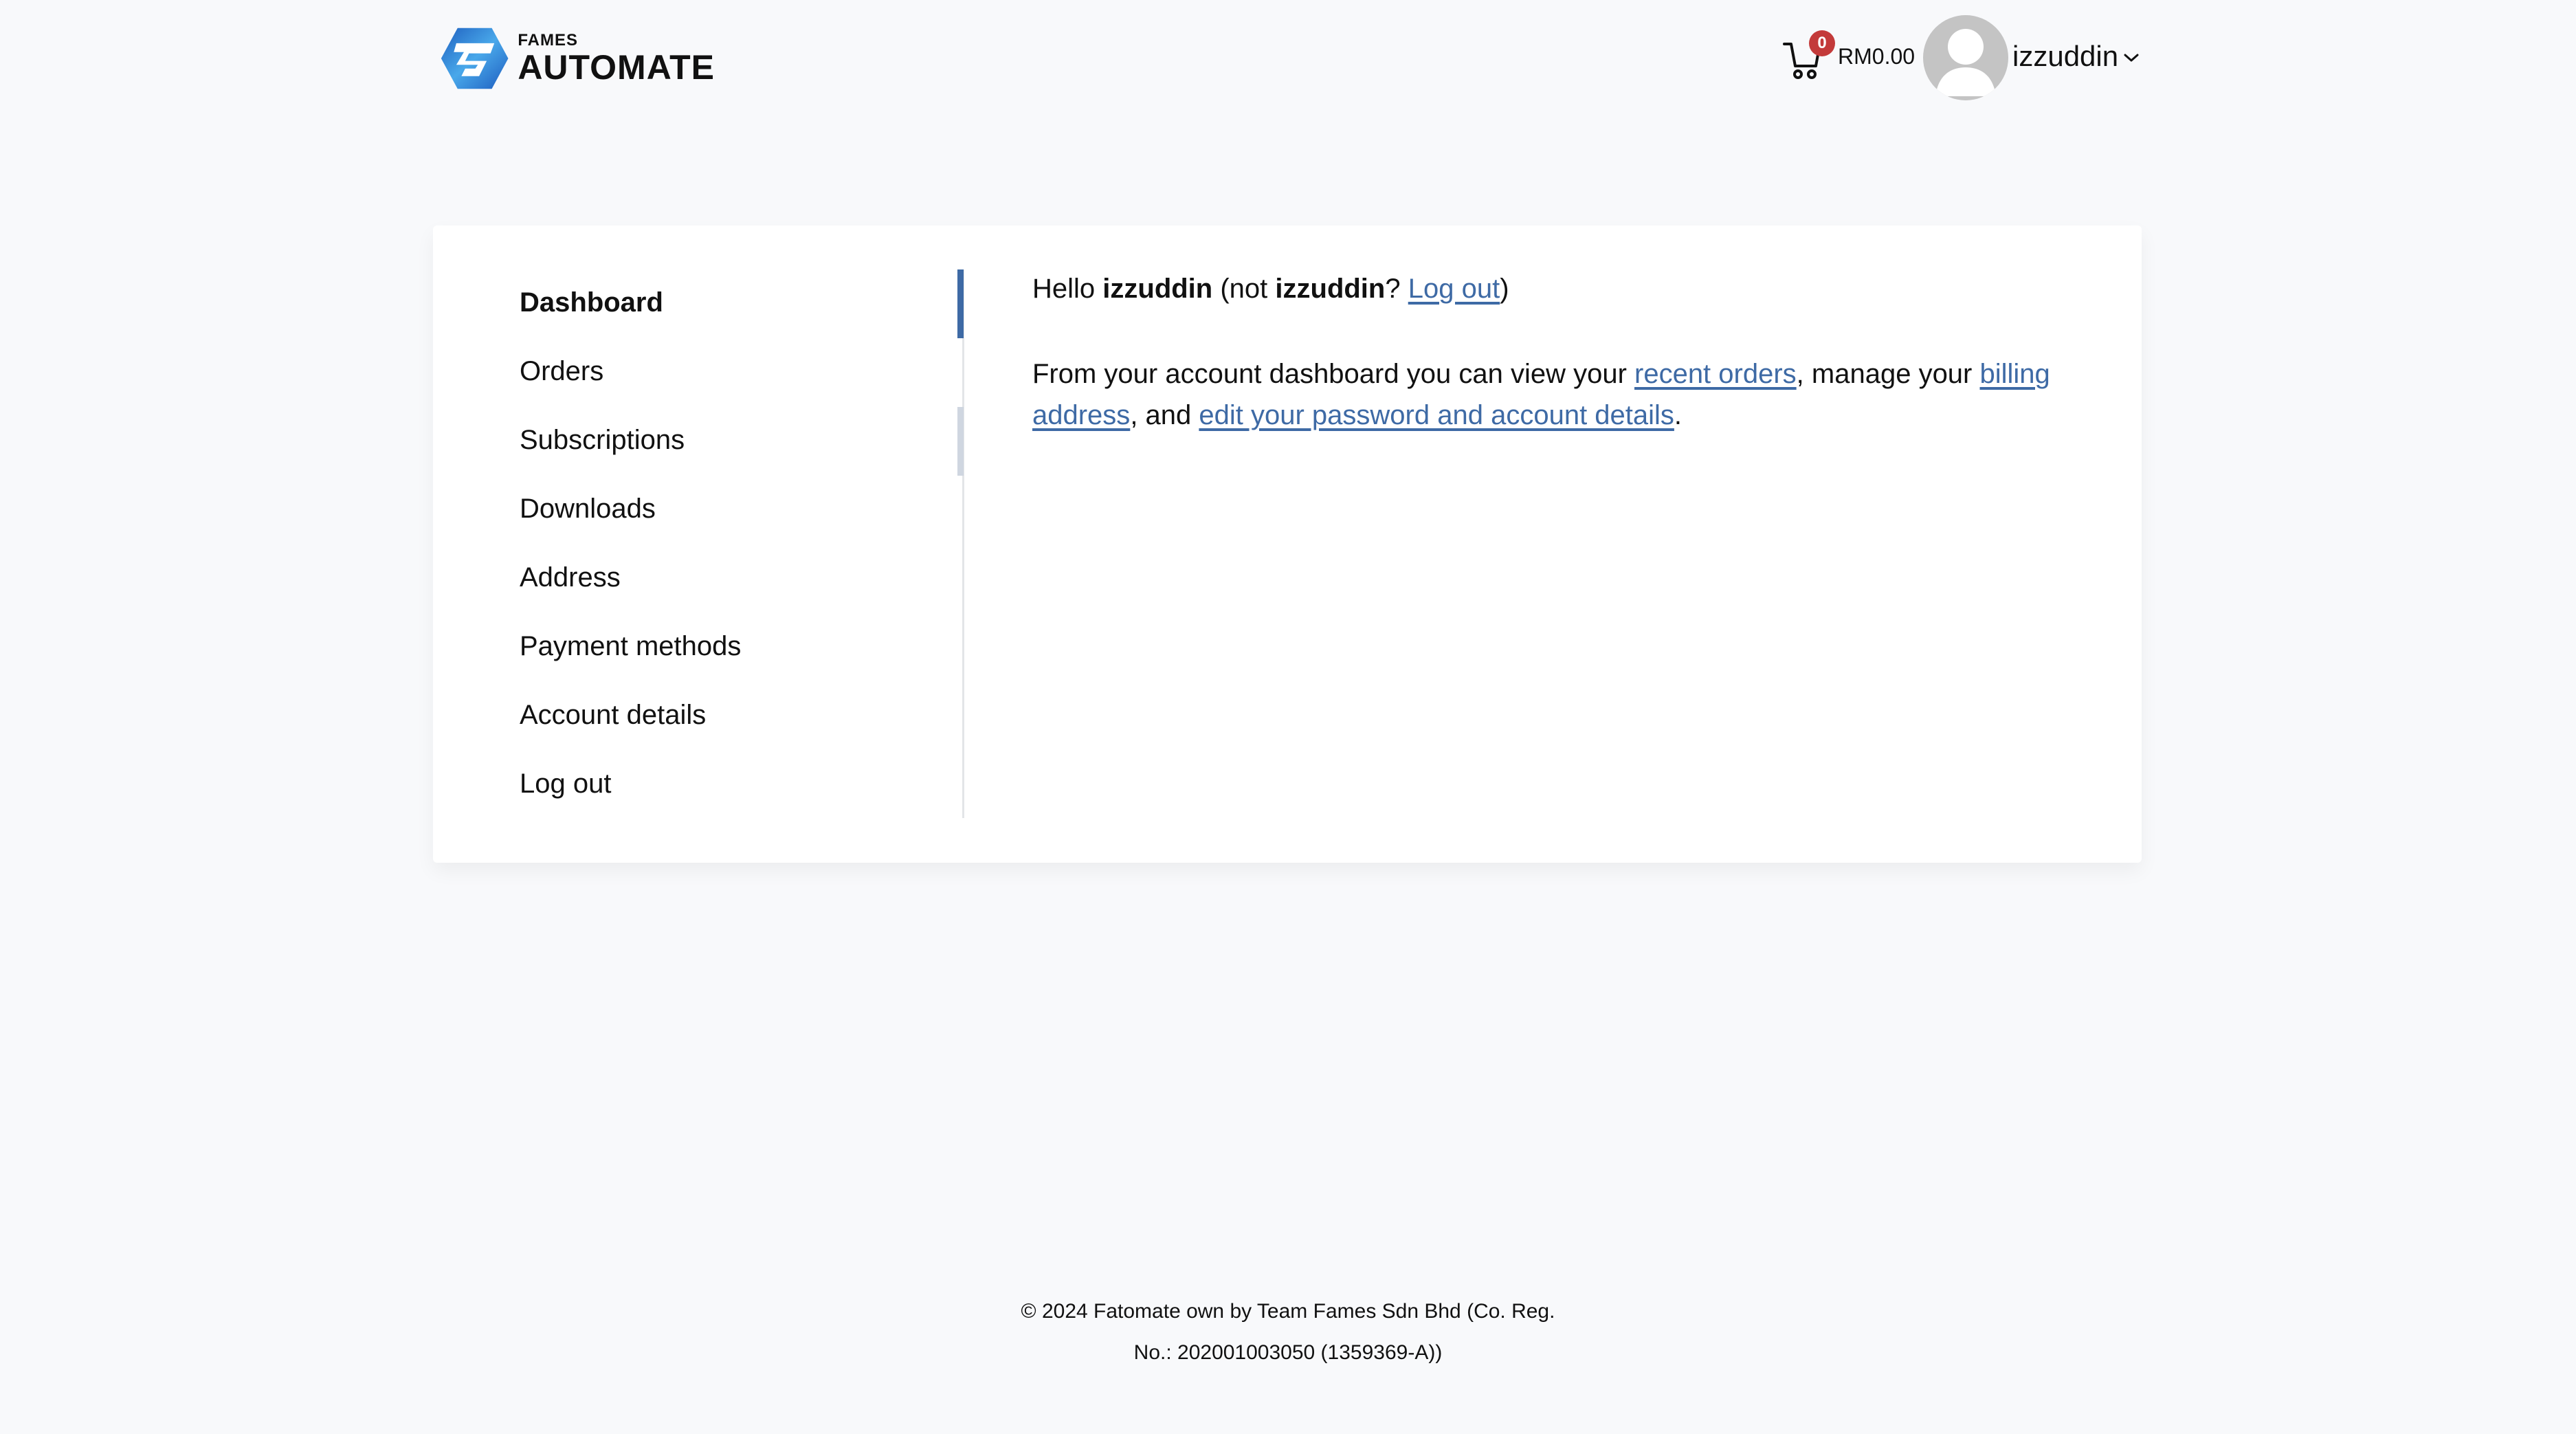 This screenshot has width=2576, height=1434. Describe the element at coordinates (475, 58) in the screenshot. I see `logo-hexagon-icon` at that location.